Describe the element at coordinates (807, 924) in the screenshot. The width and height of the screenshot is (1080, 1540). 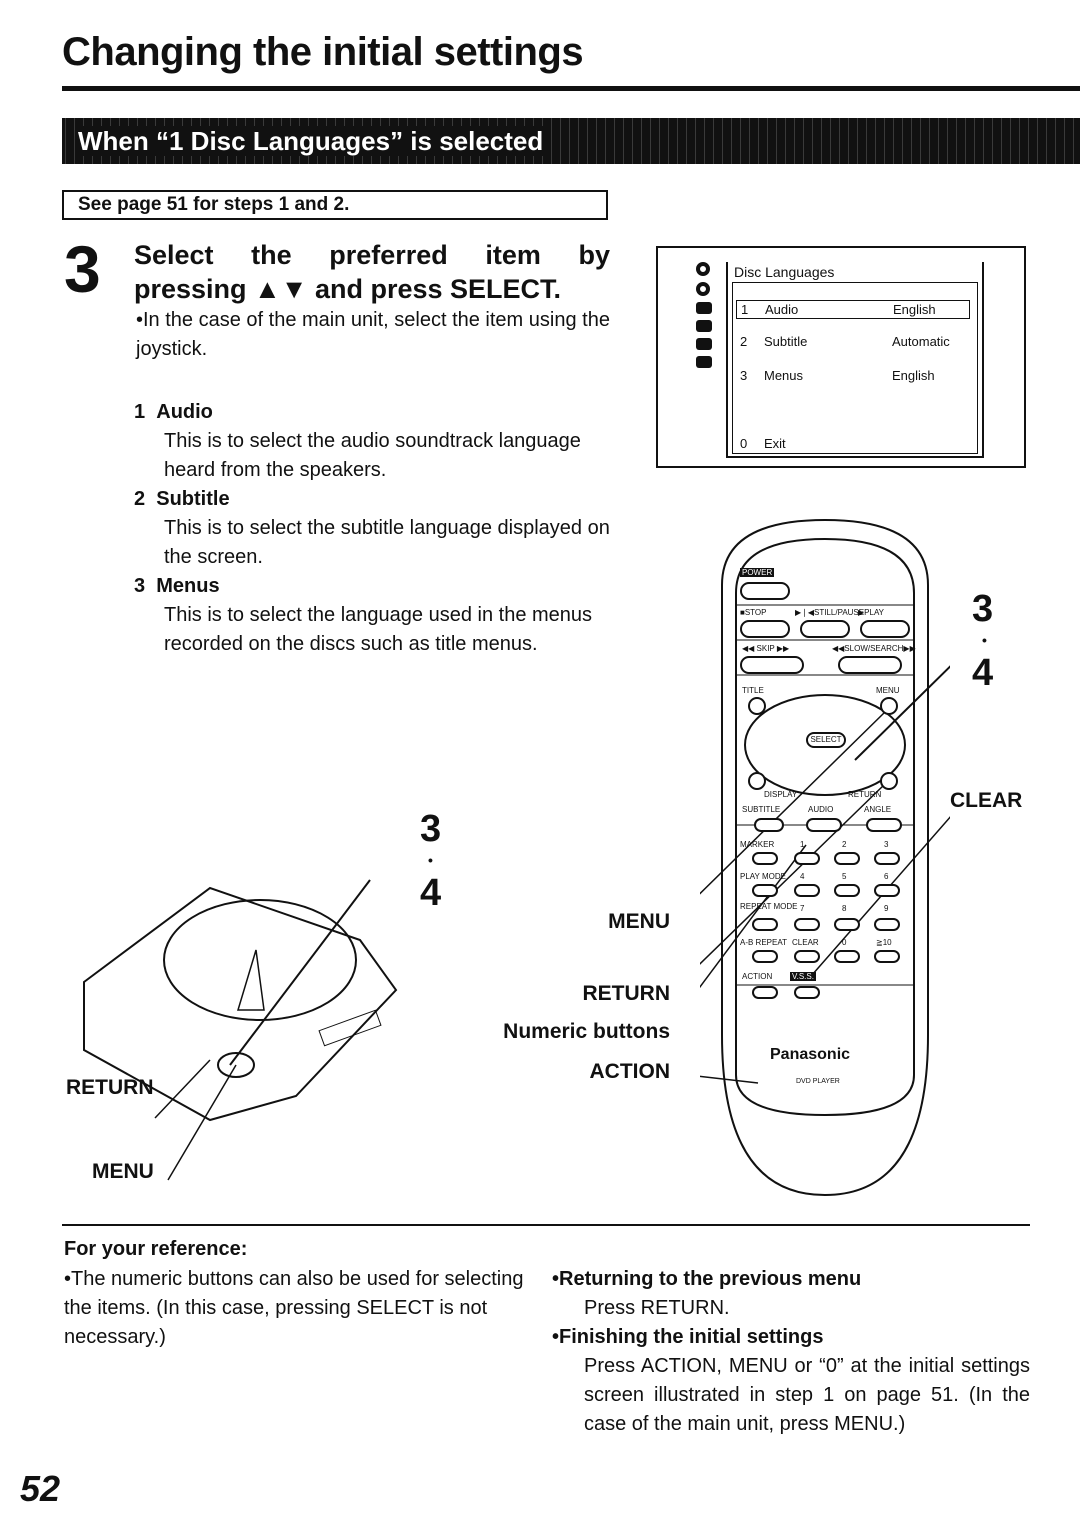
I see `num-7-button` at that location.